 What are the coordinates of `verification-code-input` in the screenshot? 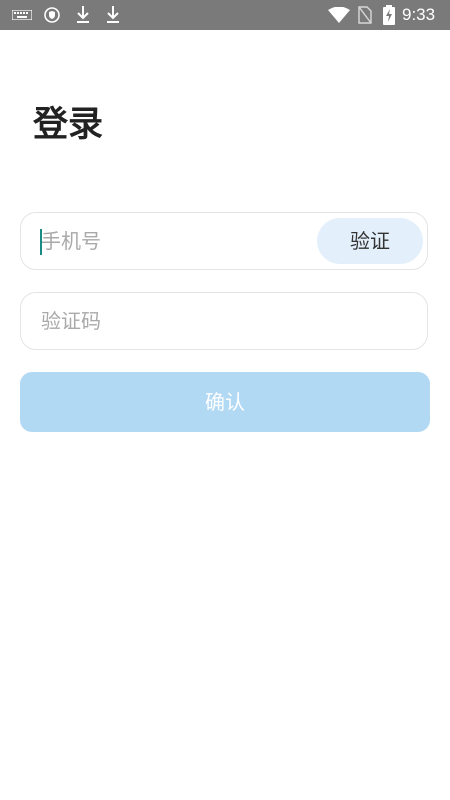 It's located at (226, 321).